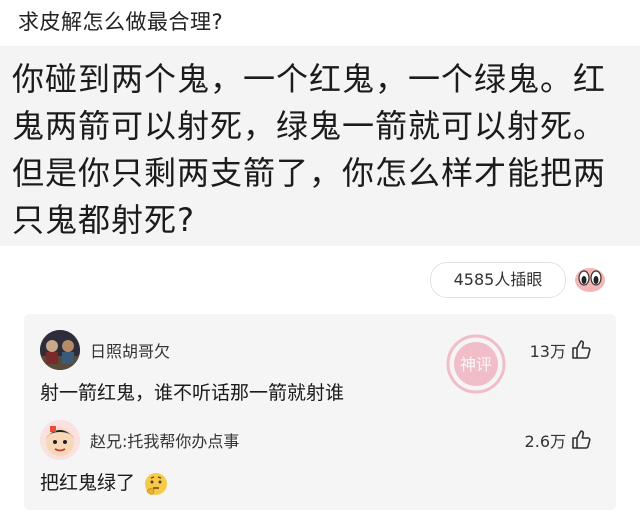  I want to click on post-title: 求皮解怎么做最合理?, so click(121, 22).